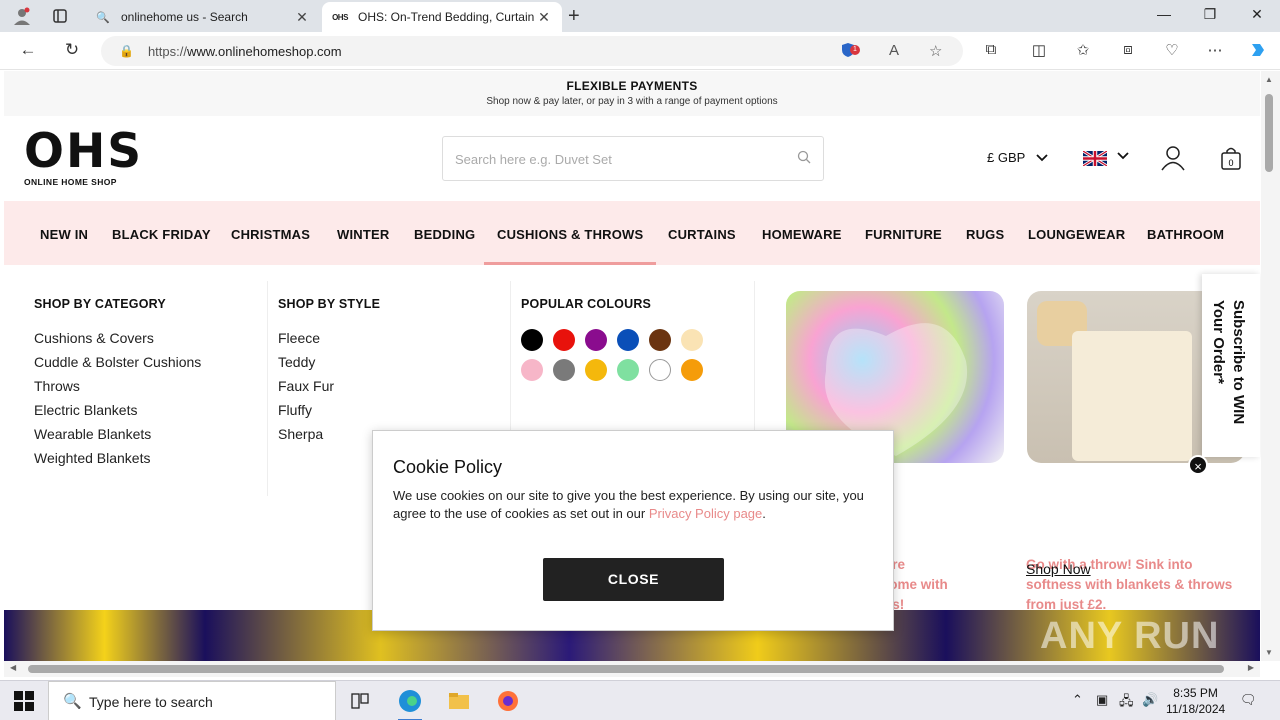  Describe the element at coordinates (72, 701) in the screenshot. I see `search-icon: 🔍` at that location.